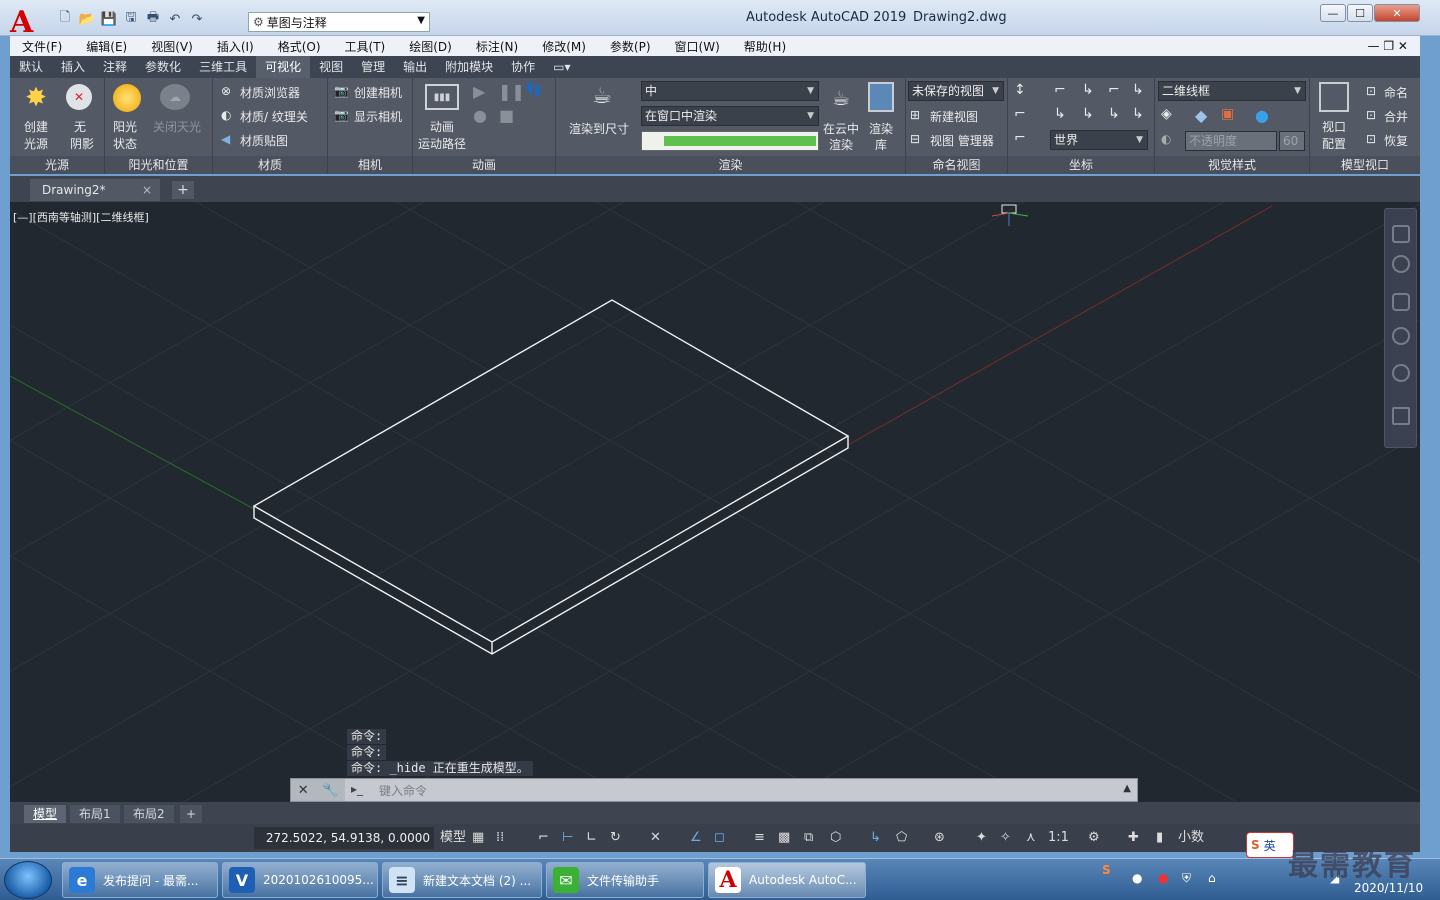 This screenshot has width=1440, height=900. What do you see at coordinates (1138, 114) in the screenshot?
I see `ucs-previous-icon: ↳` at bounding box center [1138, 114].